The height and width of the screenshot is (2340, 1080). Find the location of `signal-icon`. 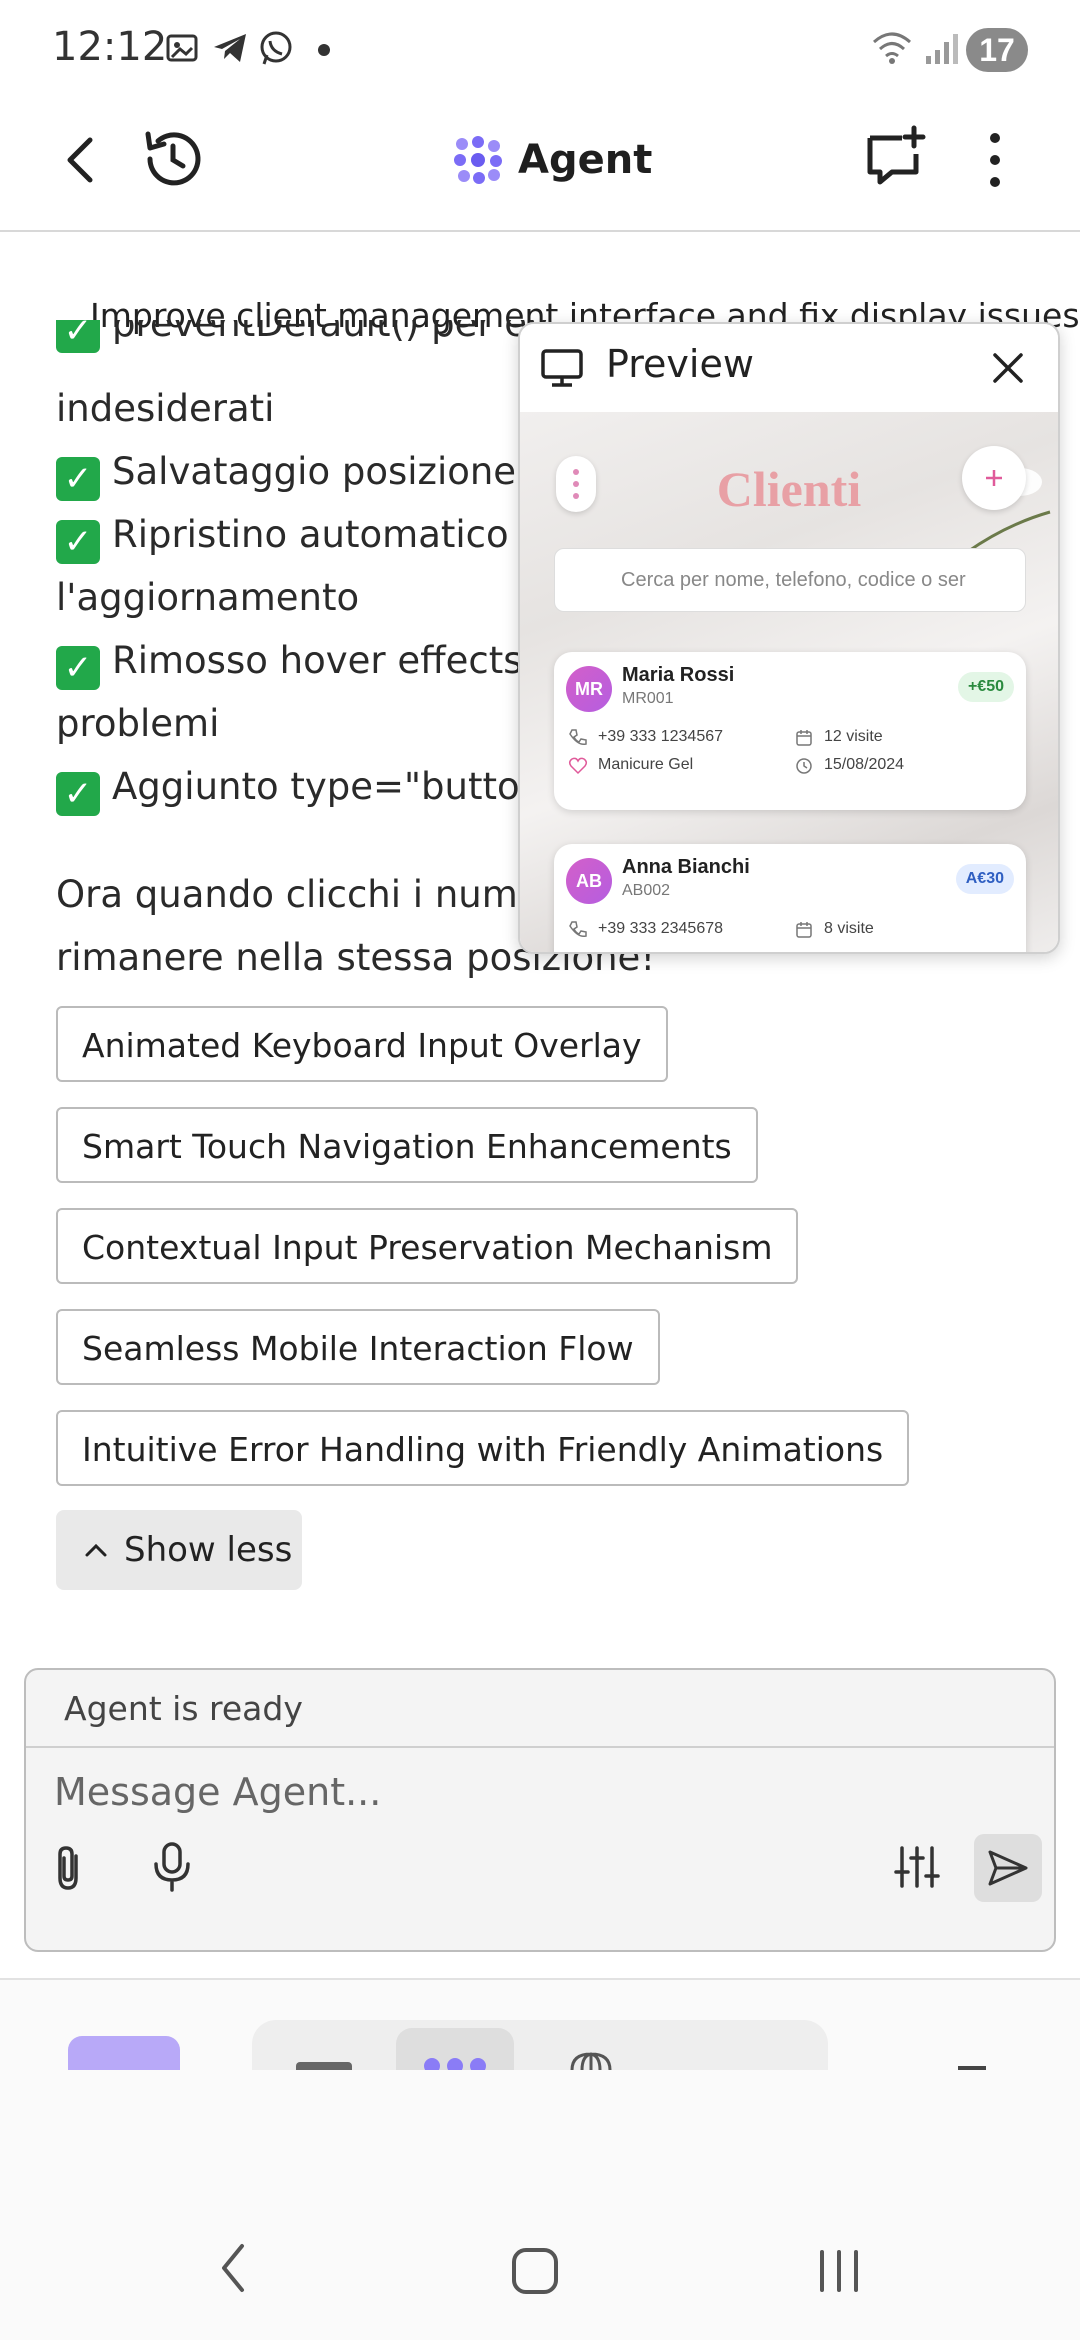

signal-icon is located at coordinates (942, 49).